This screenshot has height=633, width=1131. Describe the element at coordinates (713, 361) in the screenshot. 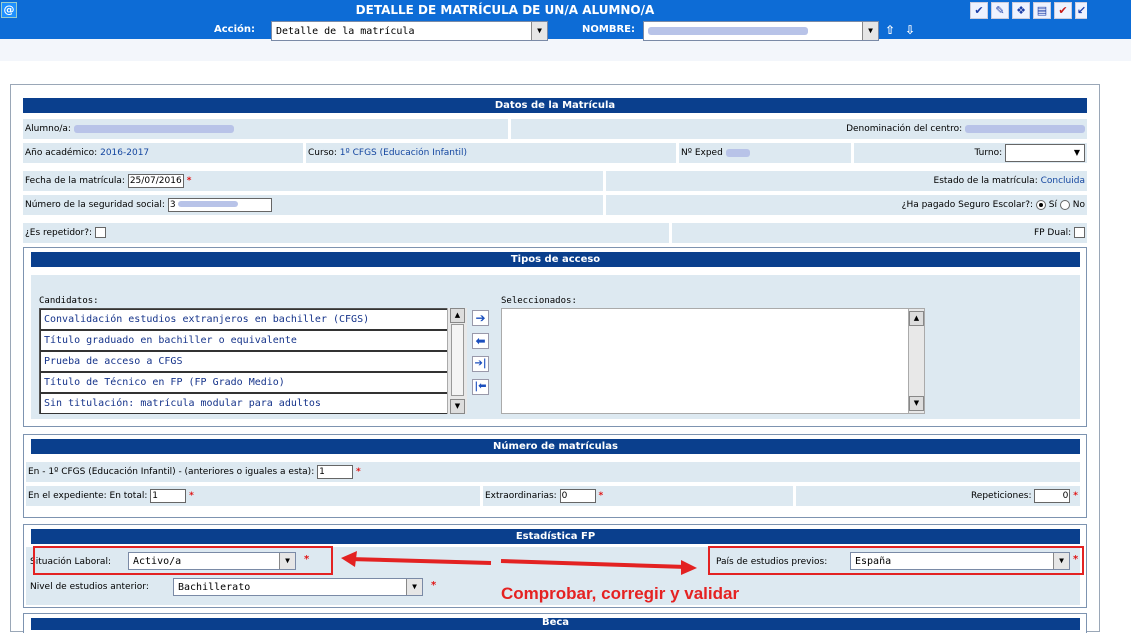

I see `seleccionados-list: ▲ ▼` at that location.